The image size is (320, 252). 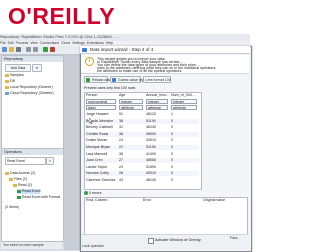 What do you see at coordinates (22, 43) in the screenshot?
I see `menu-process: Process` at bounding box center [22, 43].